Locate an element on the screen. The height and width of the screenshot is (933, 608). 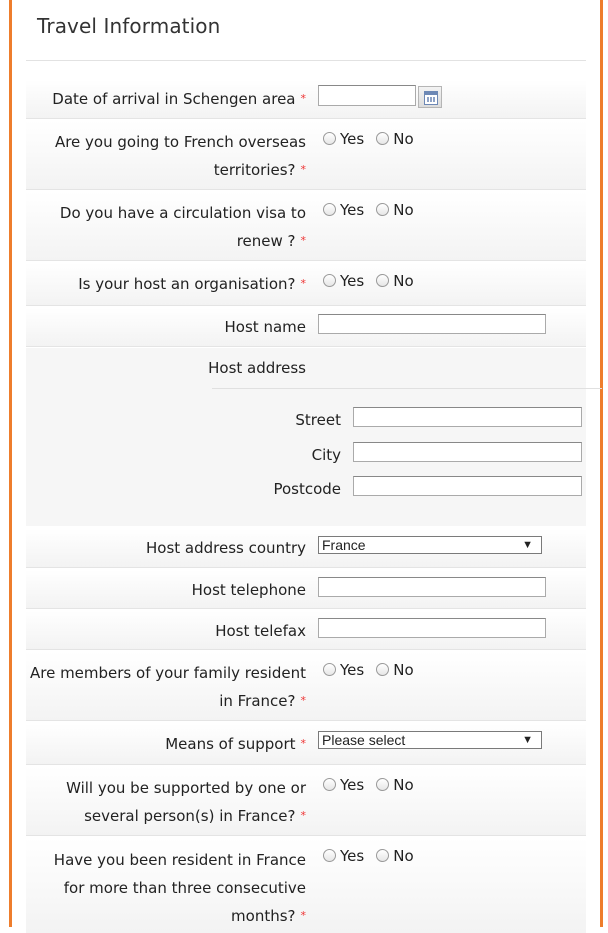
resident-france-yes-option: Yes is located at coordinates (343, 856).